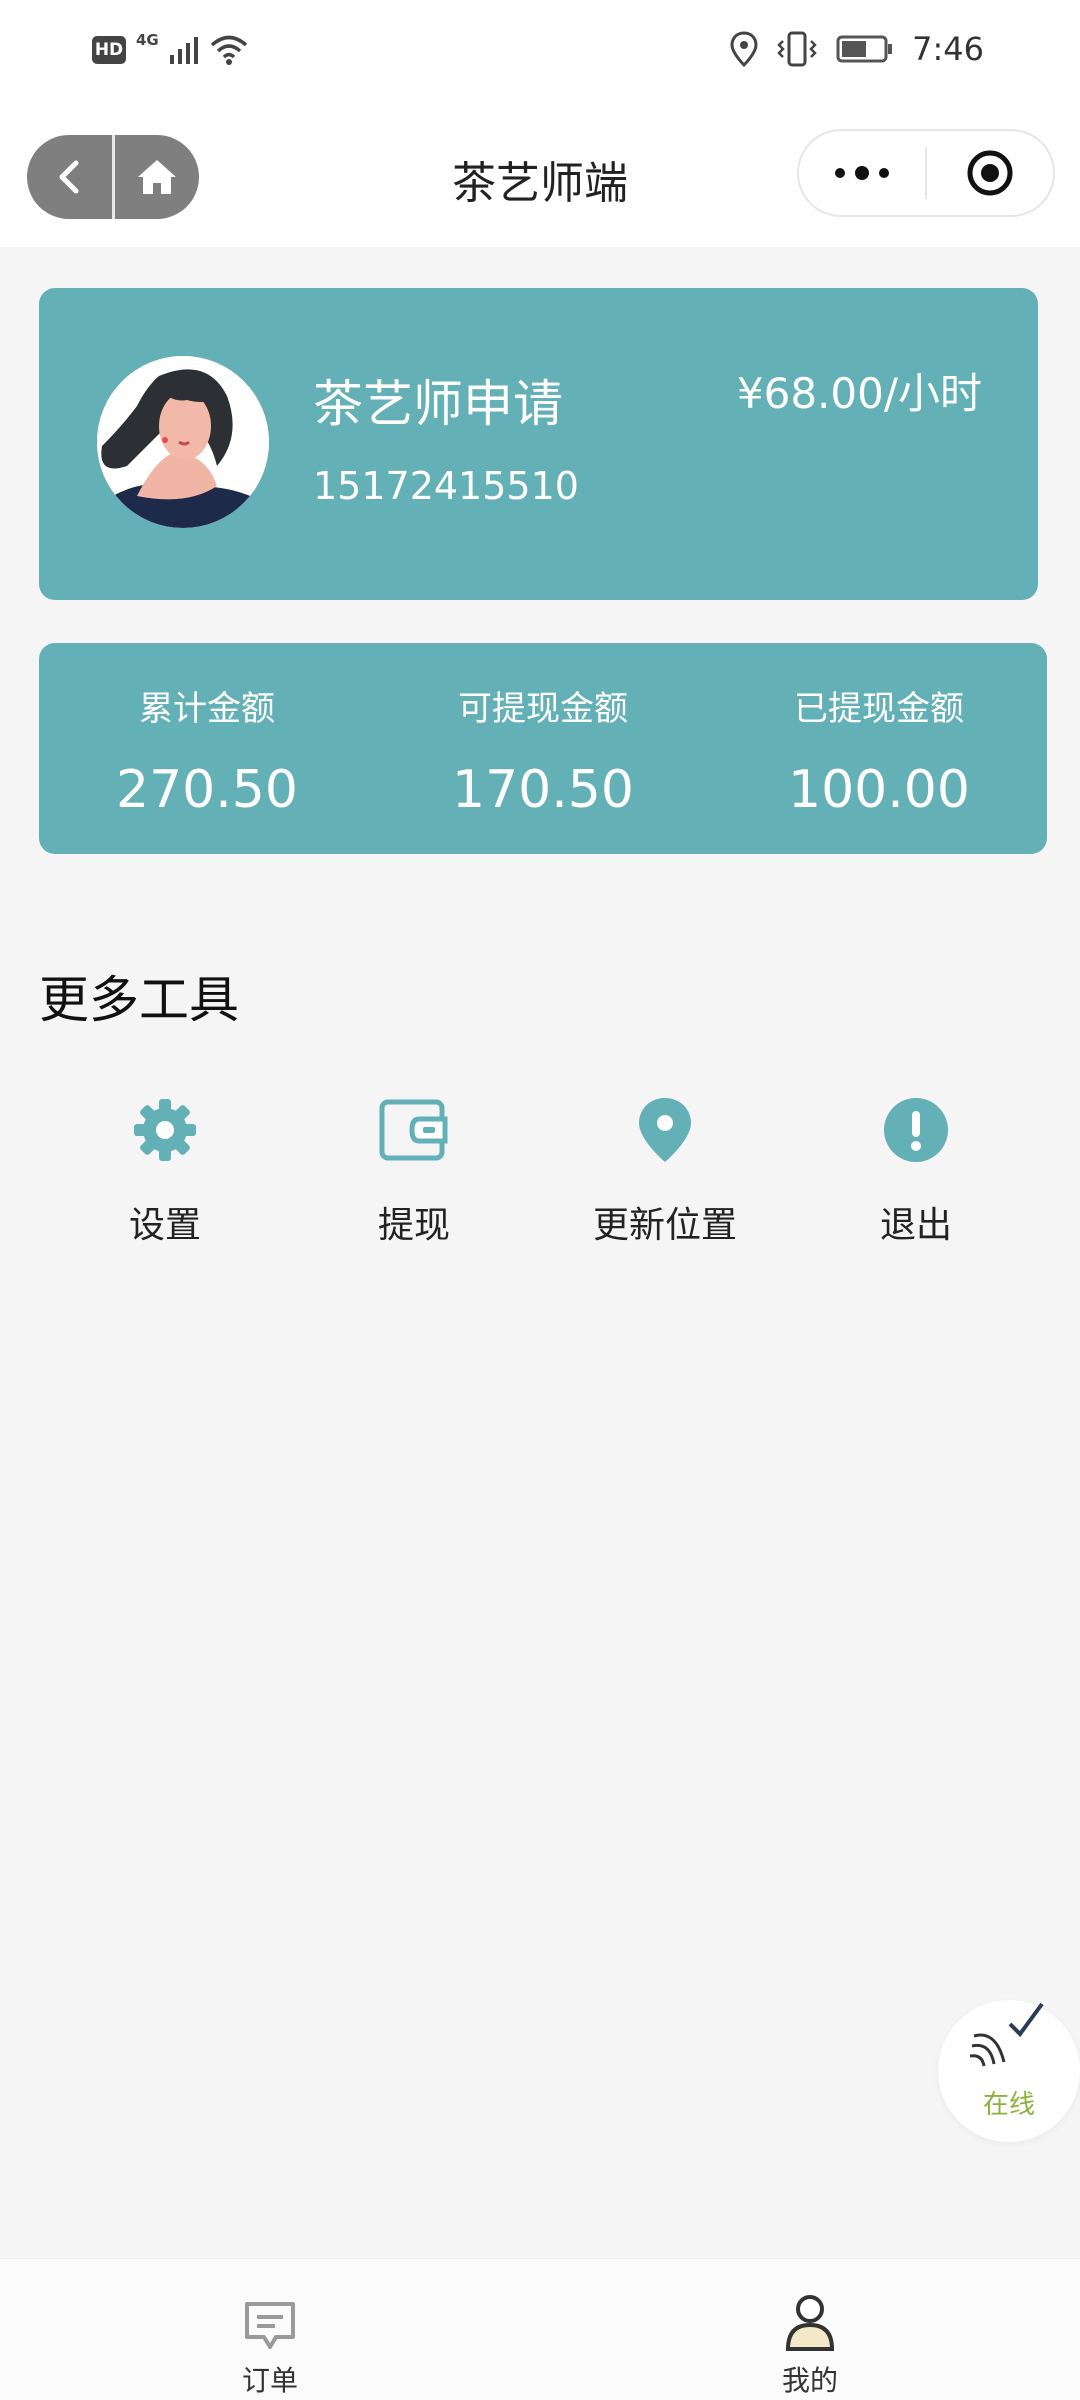 This screenshot has height=2400, width=1080. Describe the element at coordinates (207, 709) in the screenshot. I see `stat-label: 累计金额` at that location.